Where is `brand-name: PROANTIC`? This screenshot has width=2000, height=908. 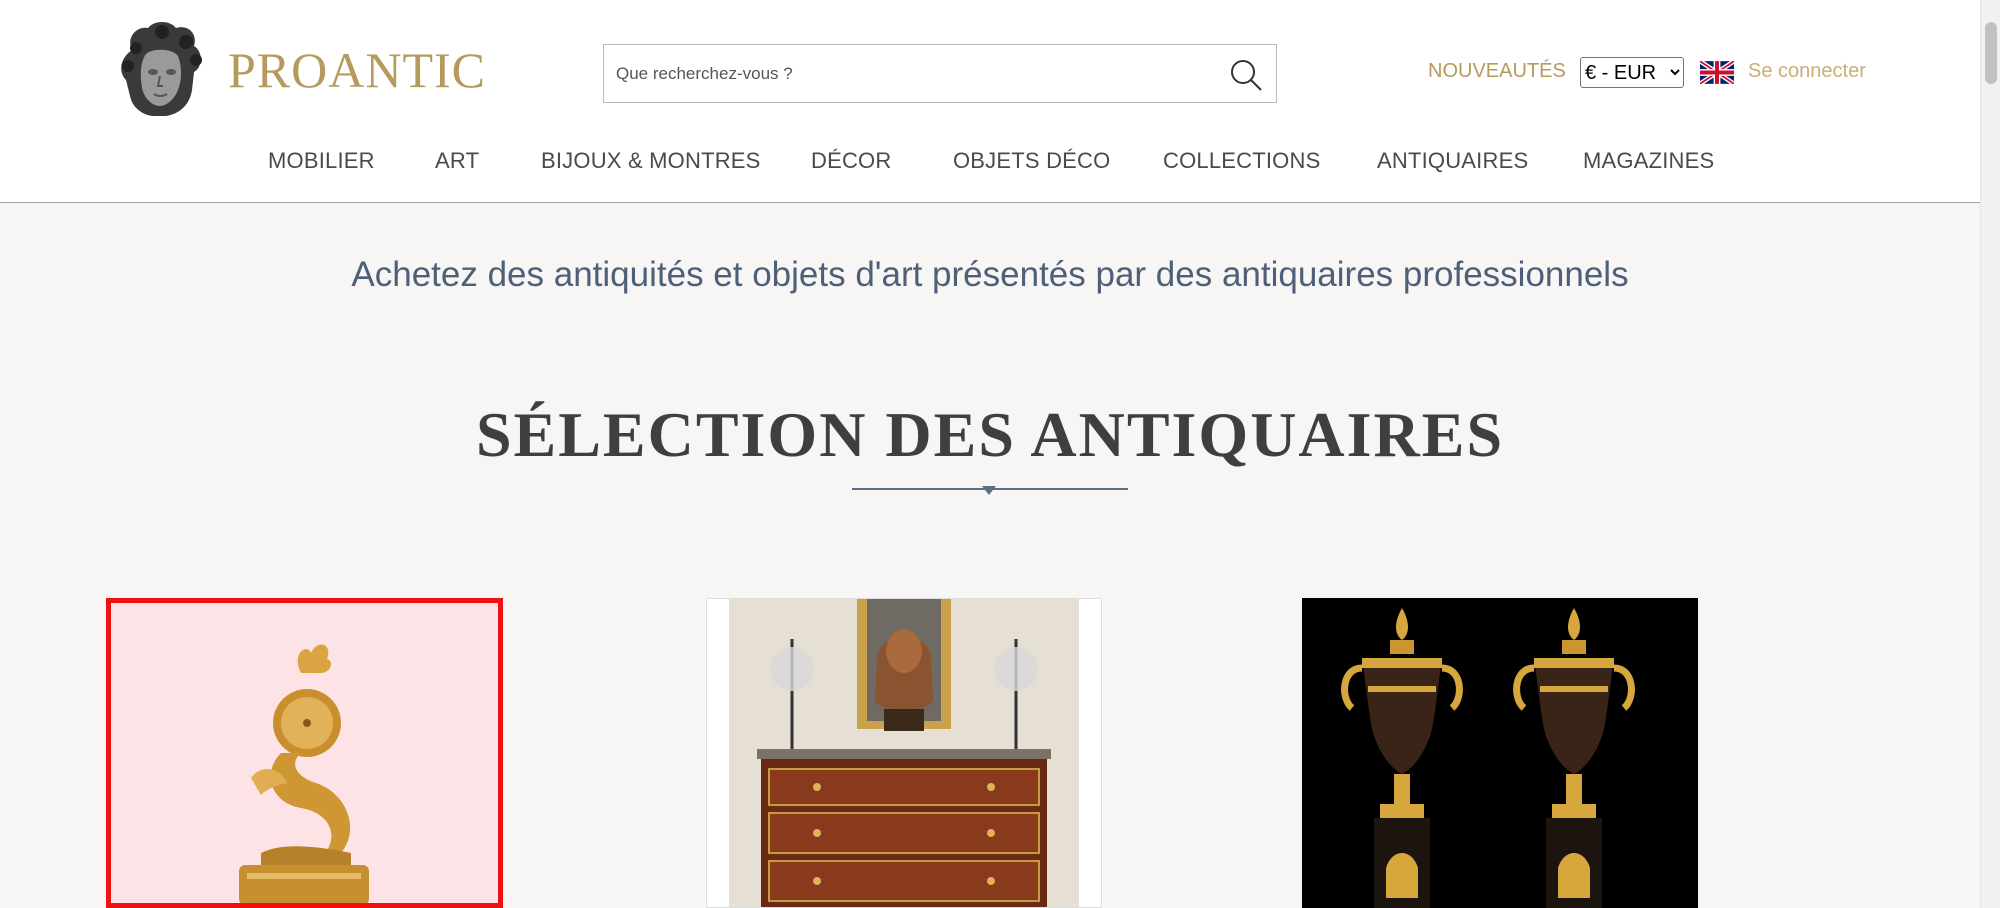 brand-name: PROANTIC is located at coordinates (357, 70).